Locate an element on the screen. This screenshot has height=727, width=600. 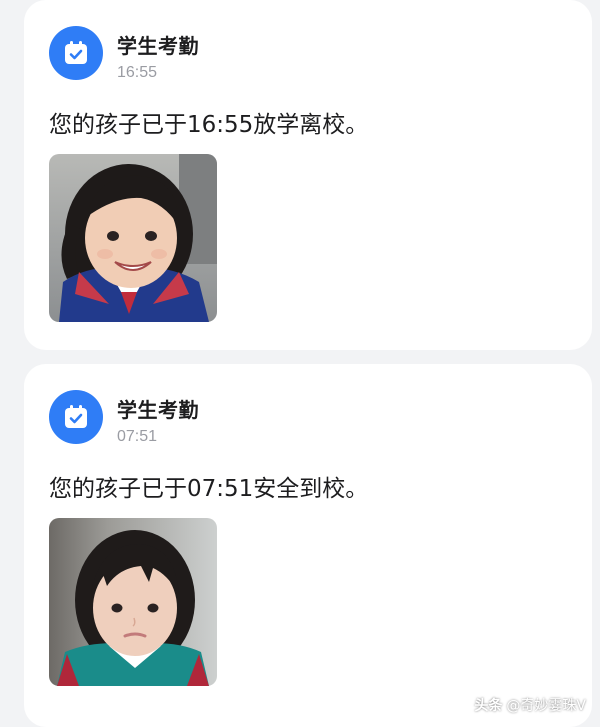
watermark-handle: @奇妙霎珠V is located at coordinates (546, 706).